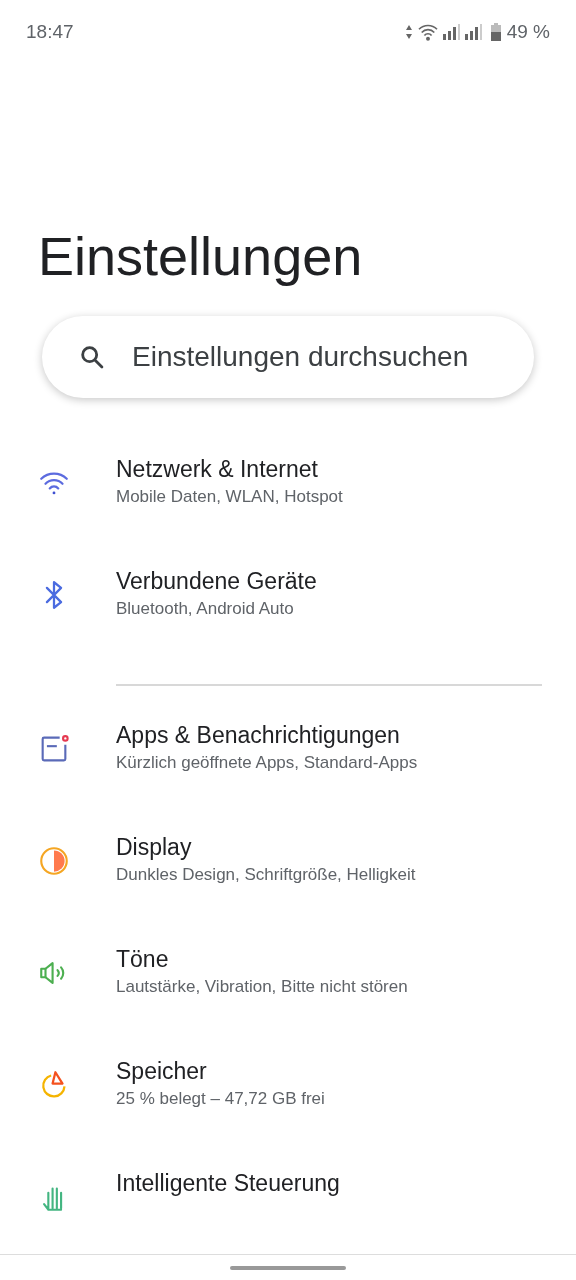 Image resolution: width=576 pixels, height=1280 pixels. I want to click on item-subtitle: Lautstärke, Vibration, Bitte nicht stören, so click(262, 987).